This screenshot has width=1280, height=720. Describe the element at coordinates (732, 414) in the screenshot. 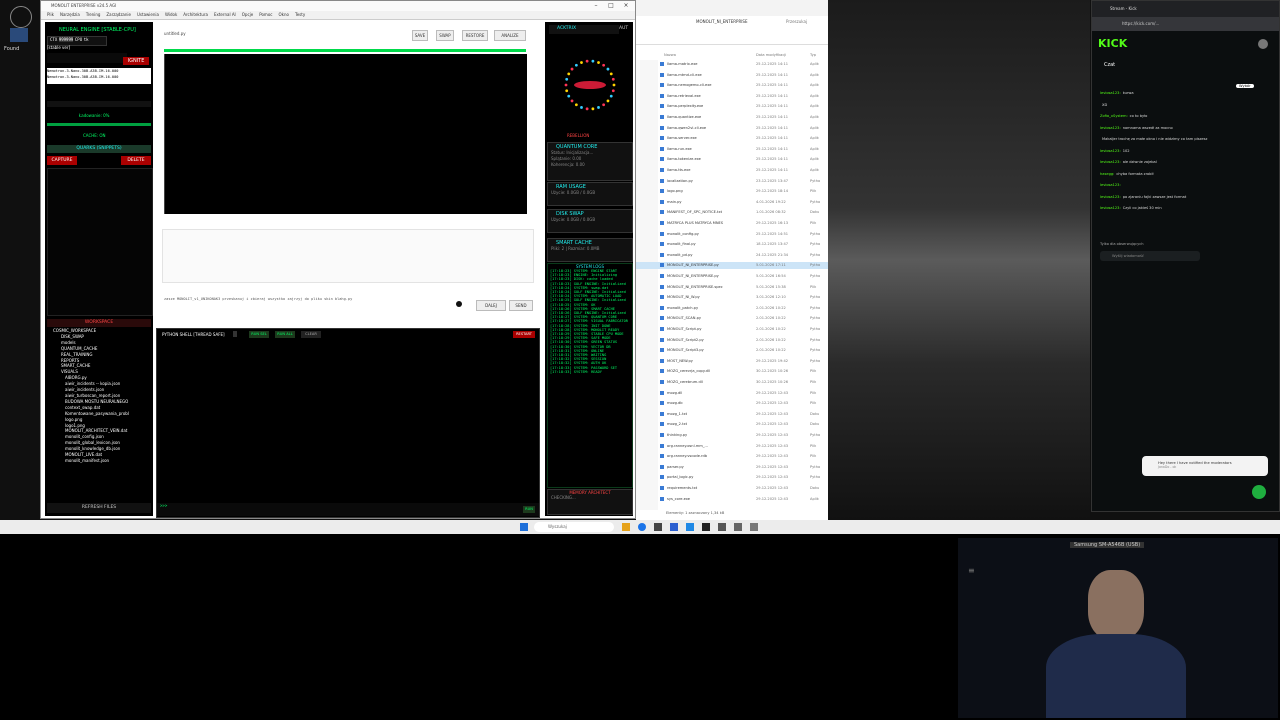

I see `file-row: mozg_1.txt 29.12.2025 12:43 Doku` at that location.